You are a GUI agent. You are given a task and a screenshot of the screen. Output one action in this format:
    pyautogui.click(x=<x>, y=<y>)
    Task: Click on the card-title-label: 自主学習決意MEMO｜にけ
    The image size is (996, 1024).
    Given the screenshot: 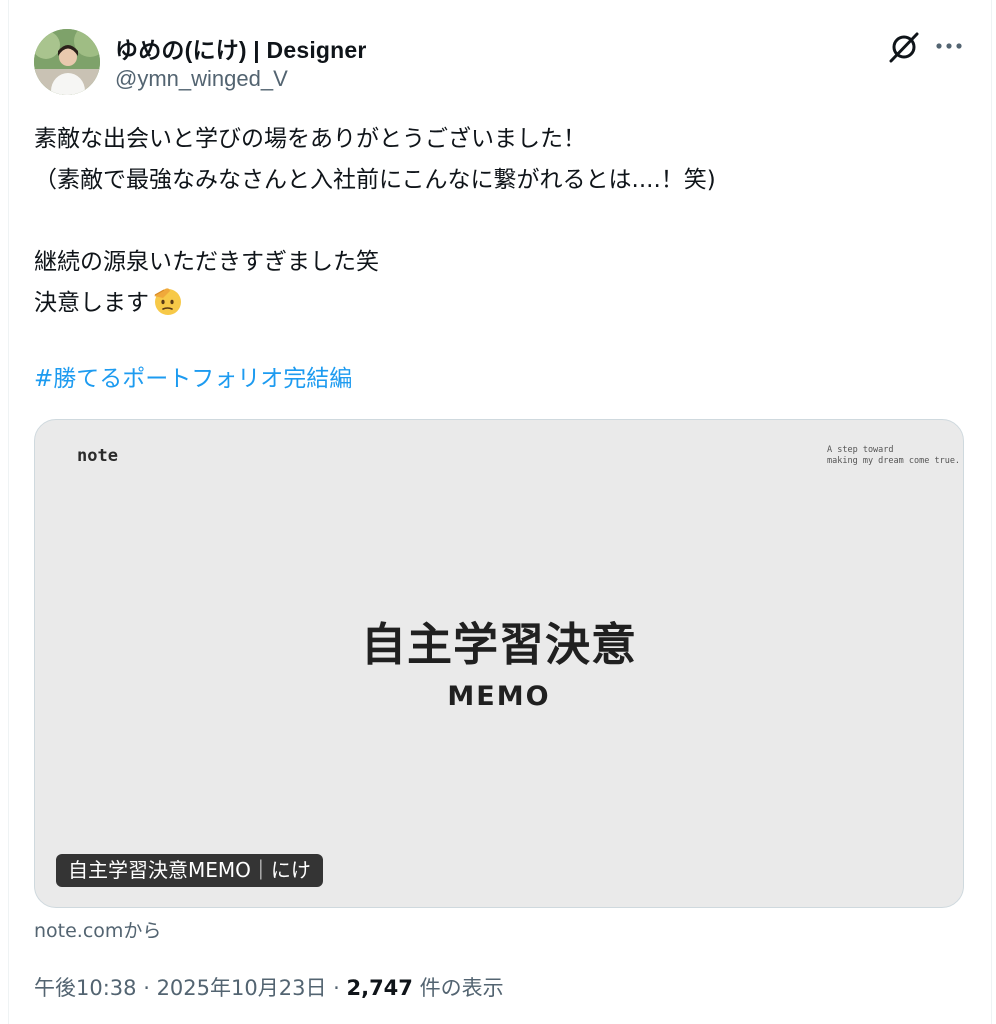 What is the action you would take?
    pyautogui.click(x=189, y=870)
    